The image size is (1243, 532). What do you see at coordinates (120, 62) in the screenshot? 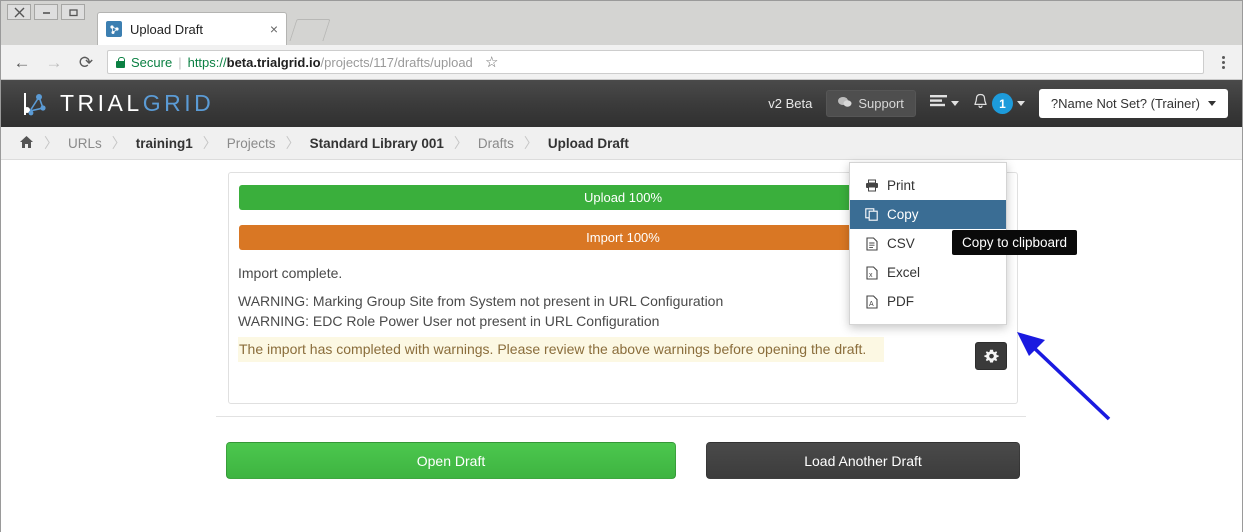
I see `lock-icon` at bounding box center [120, 62].